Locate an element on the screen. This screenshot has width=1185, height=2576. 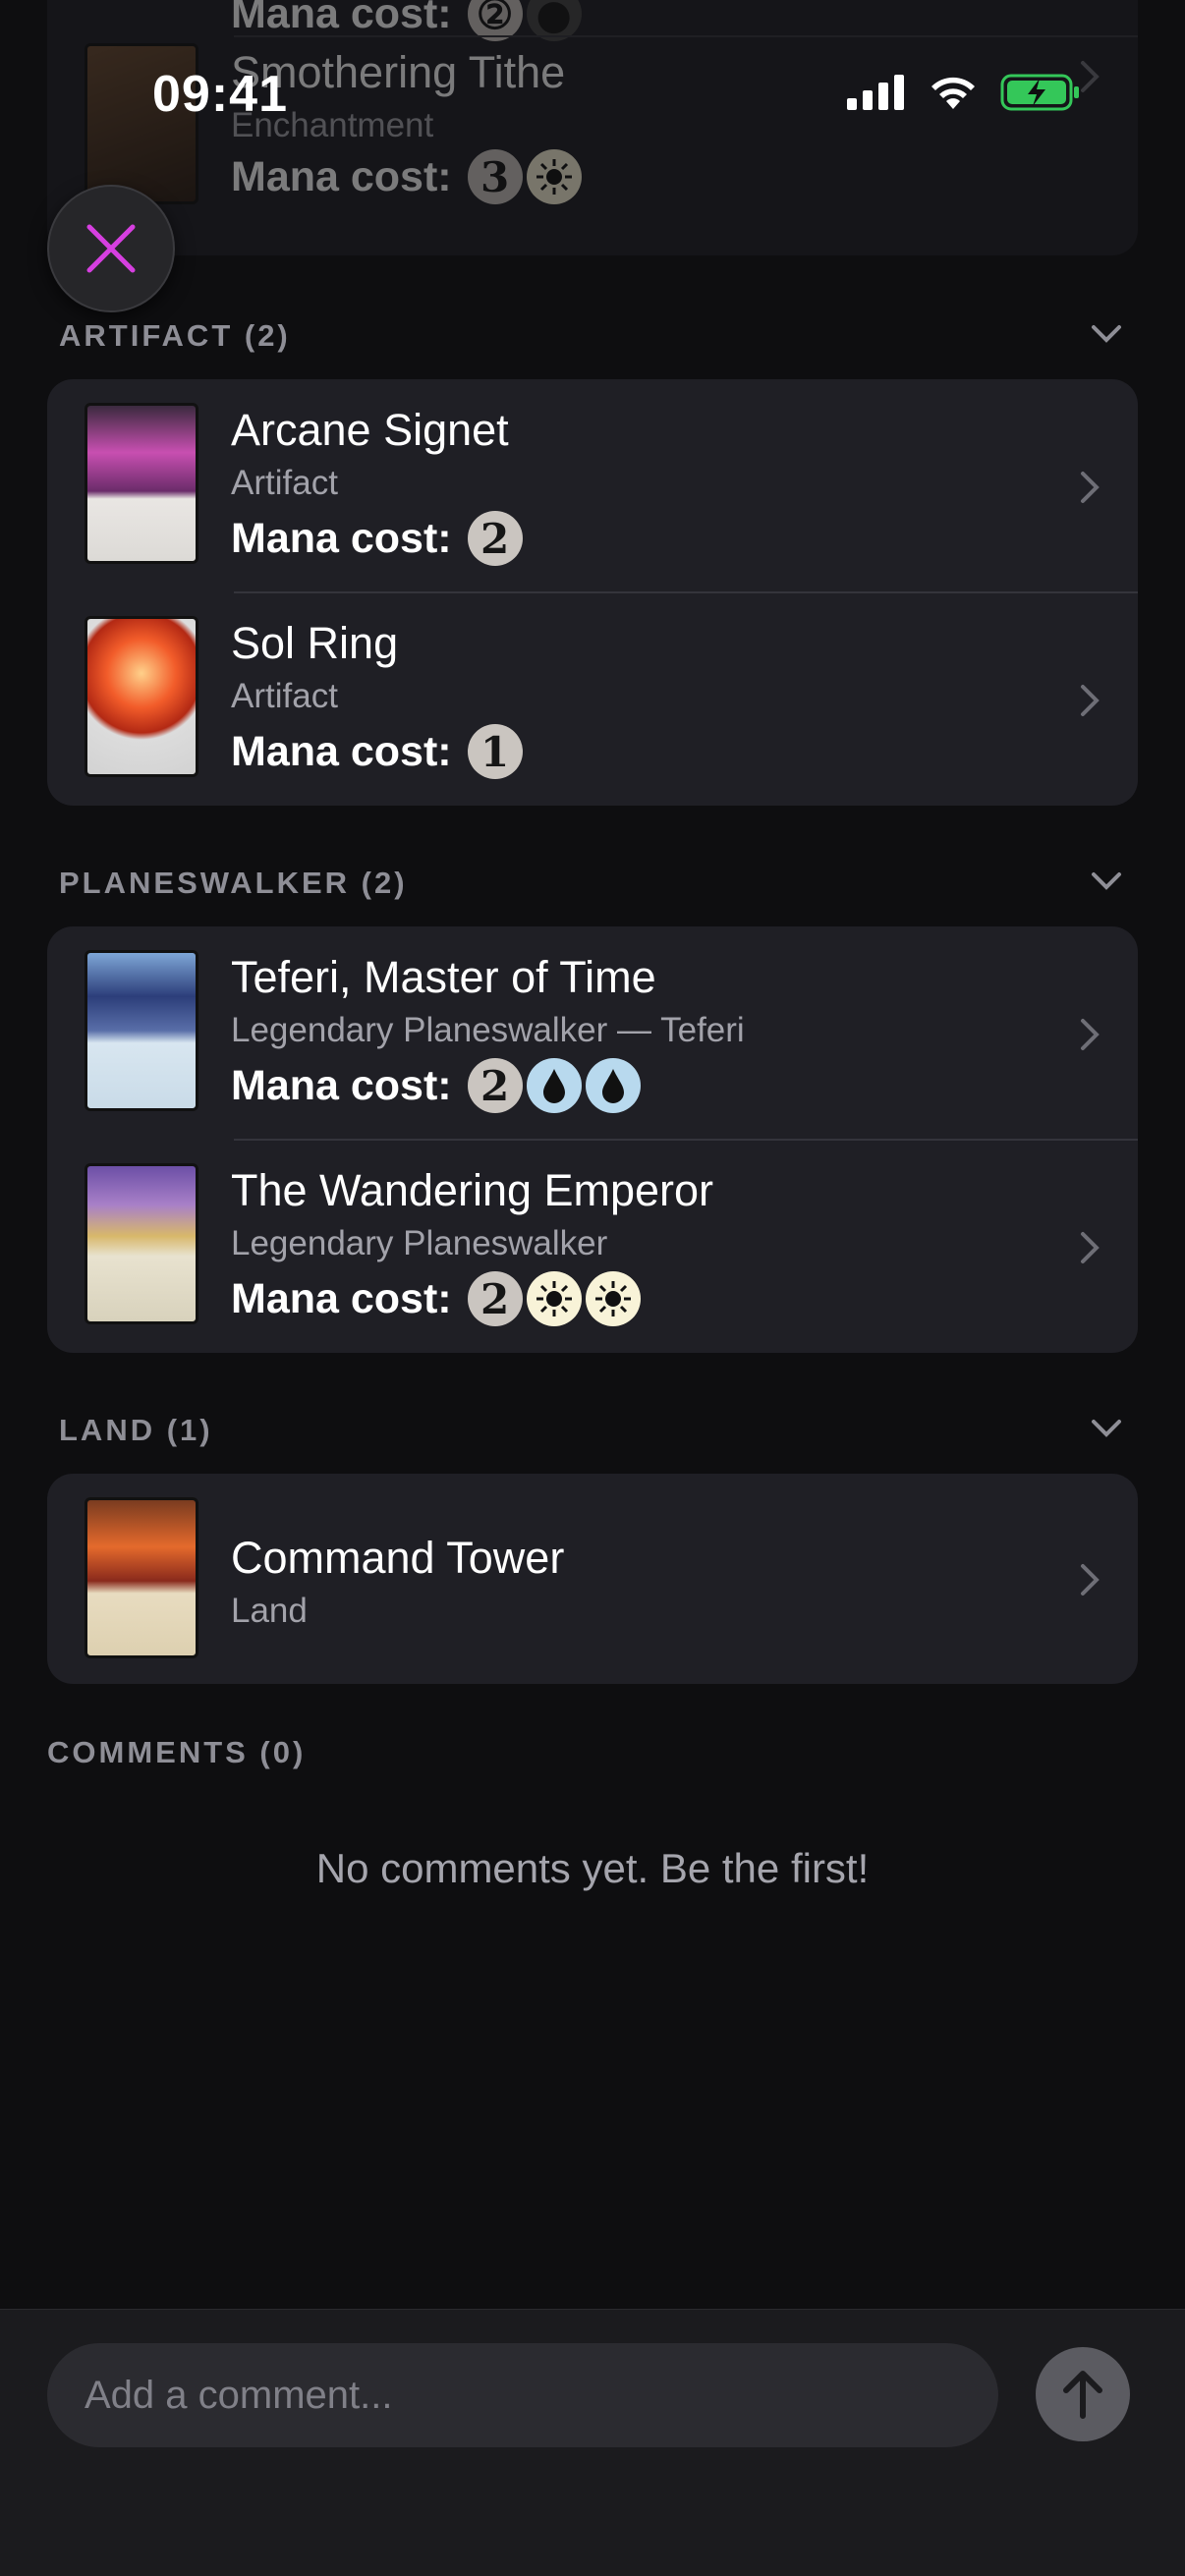
empty-comments-message: No comments yet. Be the first! is located at coordinates (592, 1868).